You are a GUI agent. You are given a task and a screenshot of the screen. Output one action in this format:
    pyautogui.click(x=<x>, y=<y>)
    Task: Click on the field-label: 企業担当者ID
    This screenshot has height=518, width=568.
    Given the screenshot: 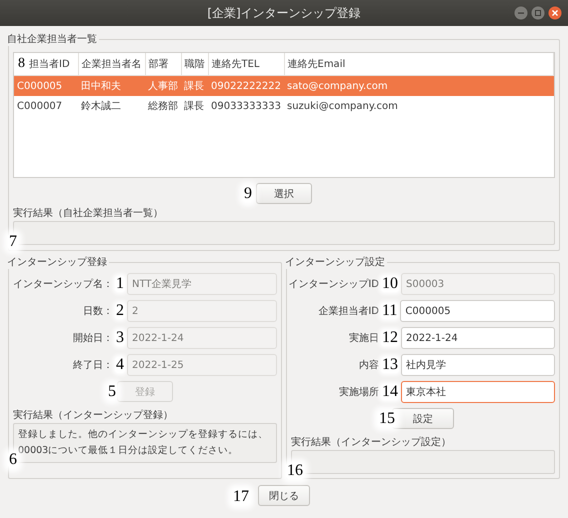 What is the action you would take?
    pyautogui.click(x=348, y=311)
    